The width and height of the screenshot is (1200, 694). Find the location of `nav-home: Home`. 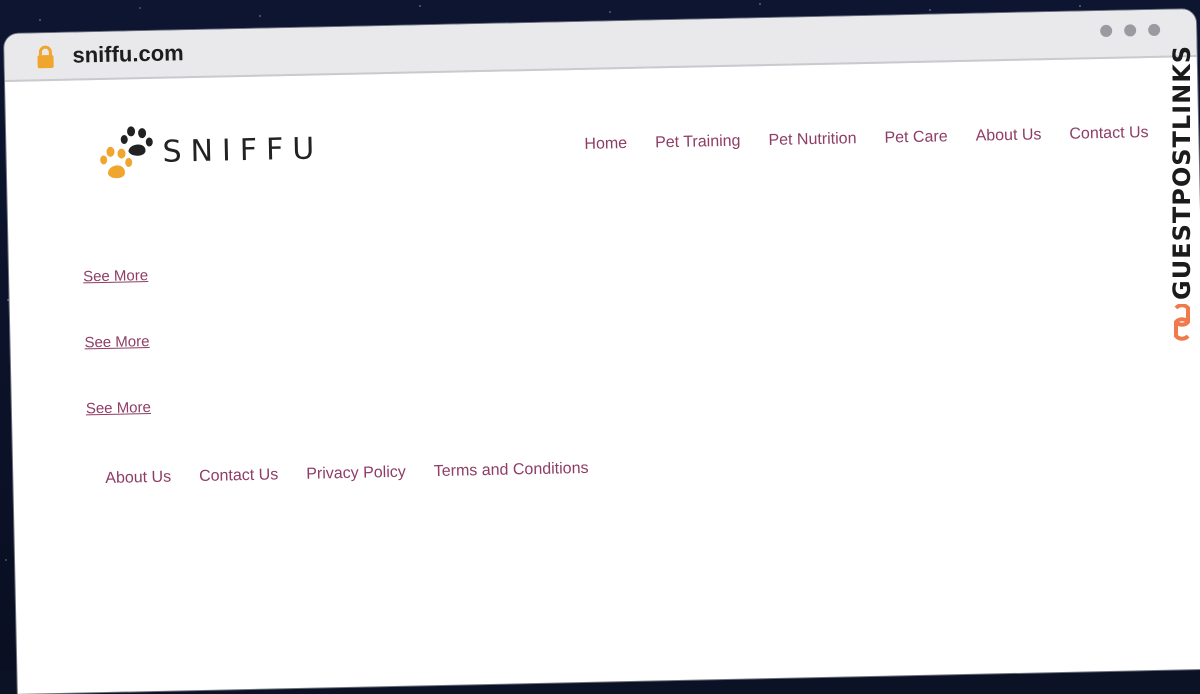

nav-home: Home is located at coordinates (605, 144).